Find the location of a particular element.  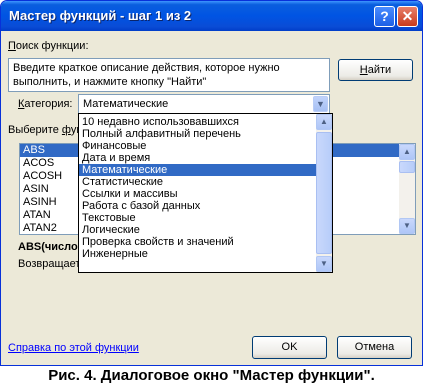

category-option: Математические is located at coordinates (198, 170).